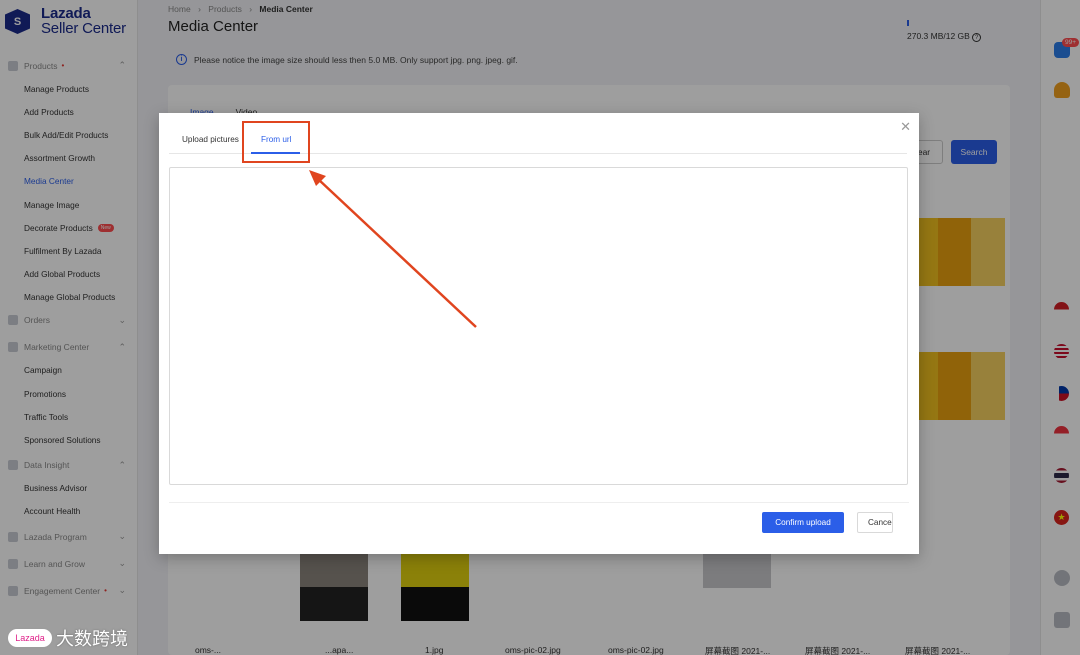 The width and height of the screenshot is (1080, 655). I want to click on annotation-arrow, so click(393, 249).